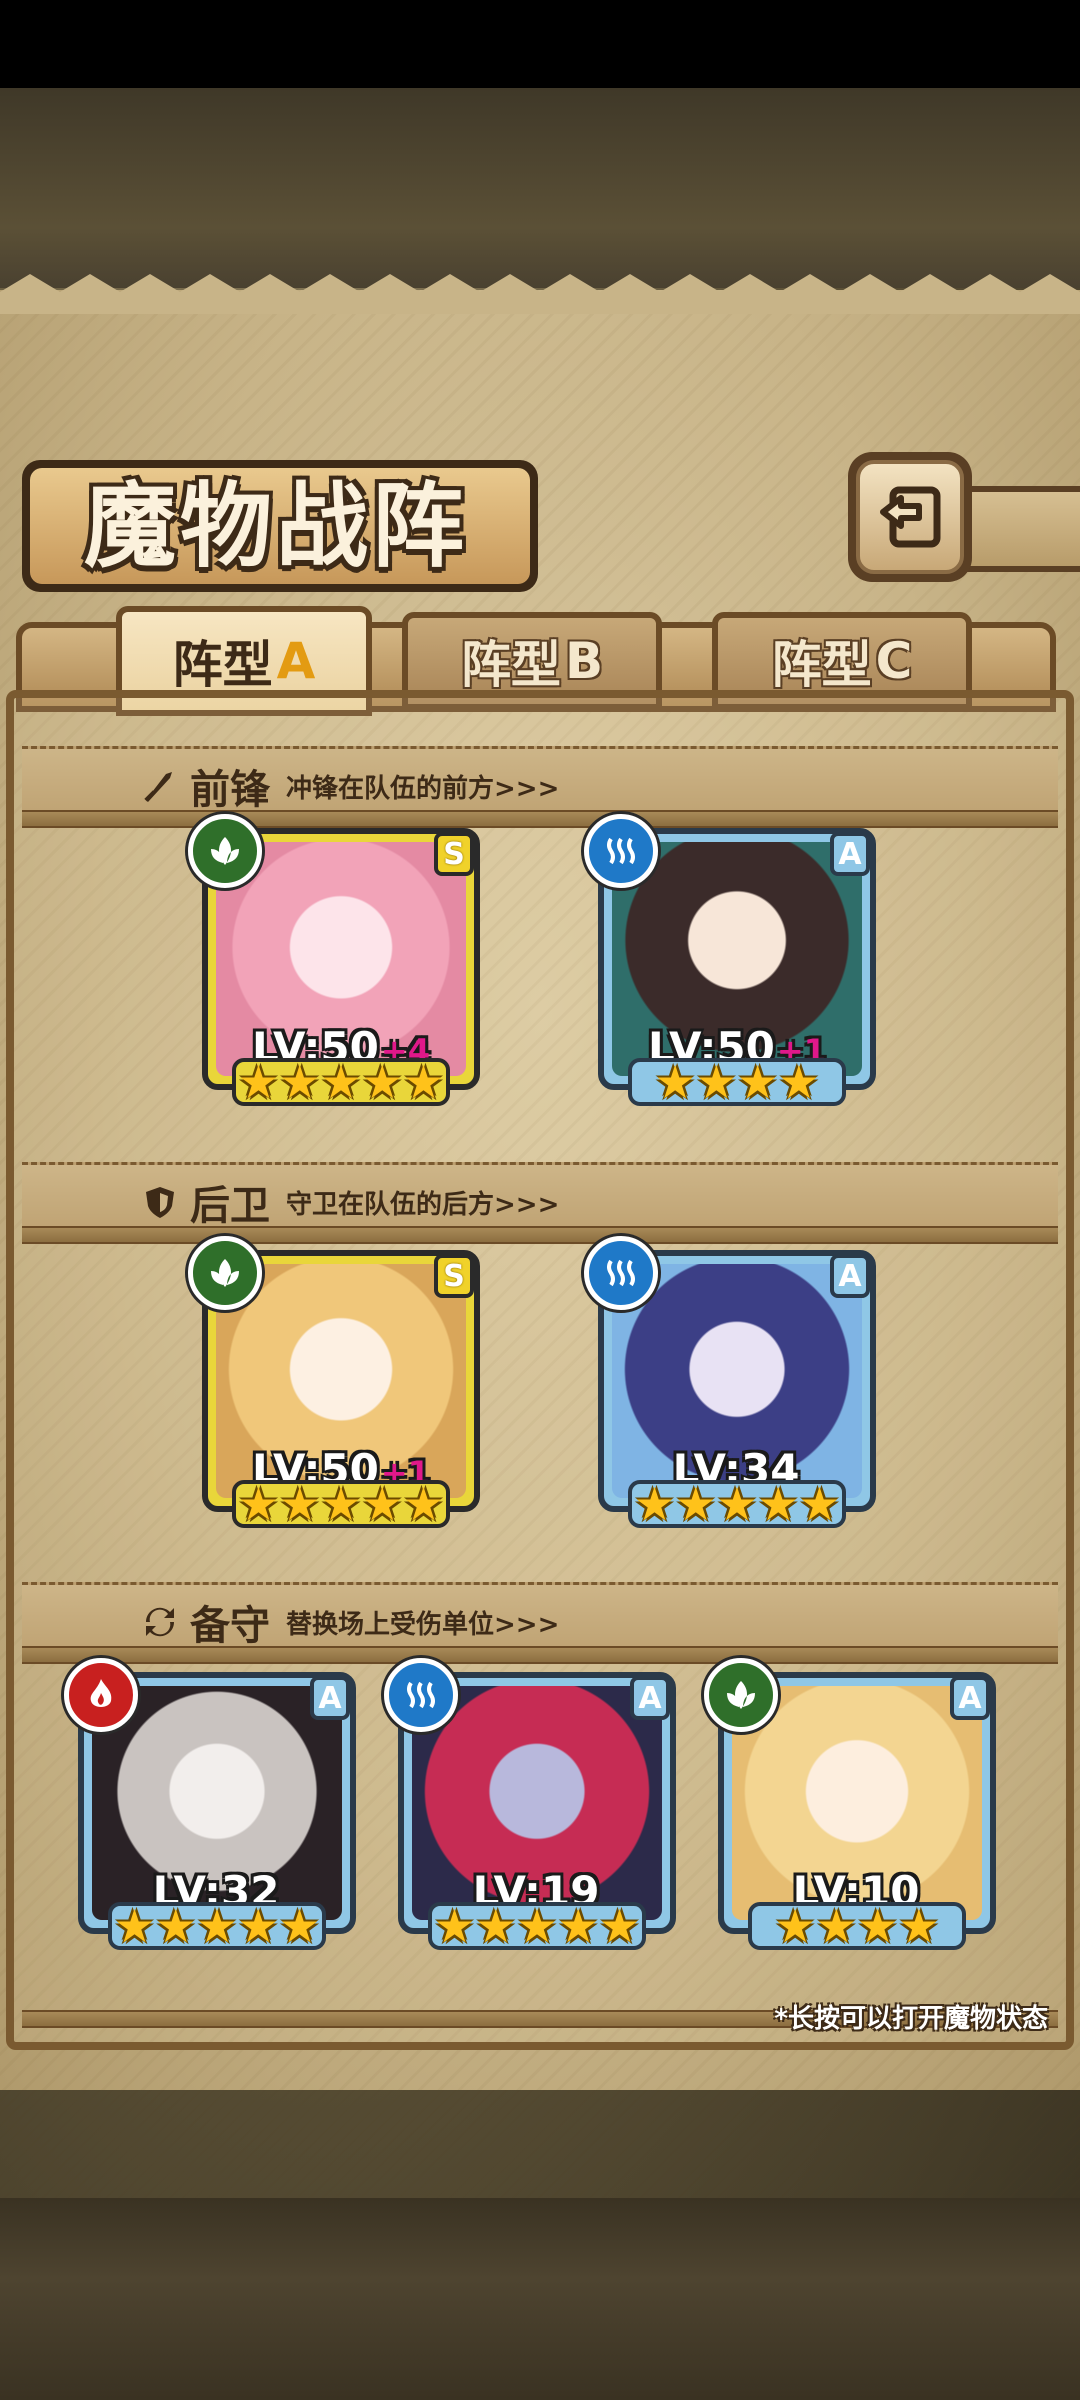  I want to click on tab-letter: A, so click(296, 661).